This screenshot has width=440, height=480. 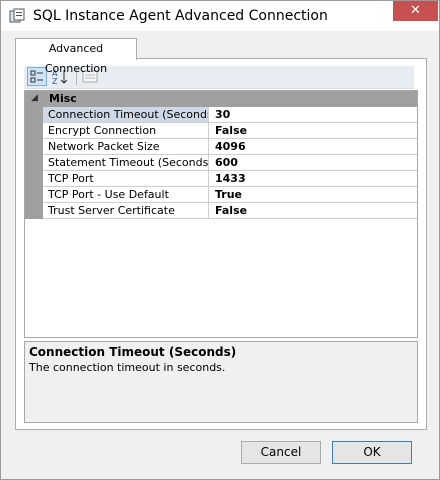 What do you see at coordinates (126, 114) in the screenshot?
I see `property-name: Connection Timeout (Seconds)` at bounding box center [126, 114].